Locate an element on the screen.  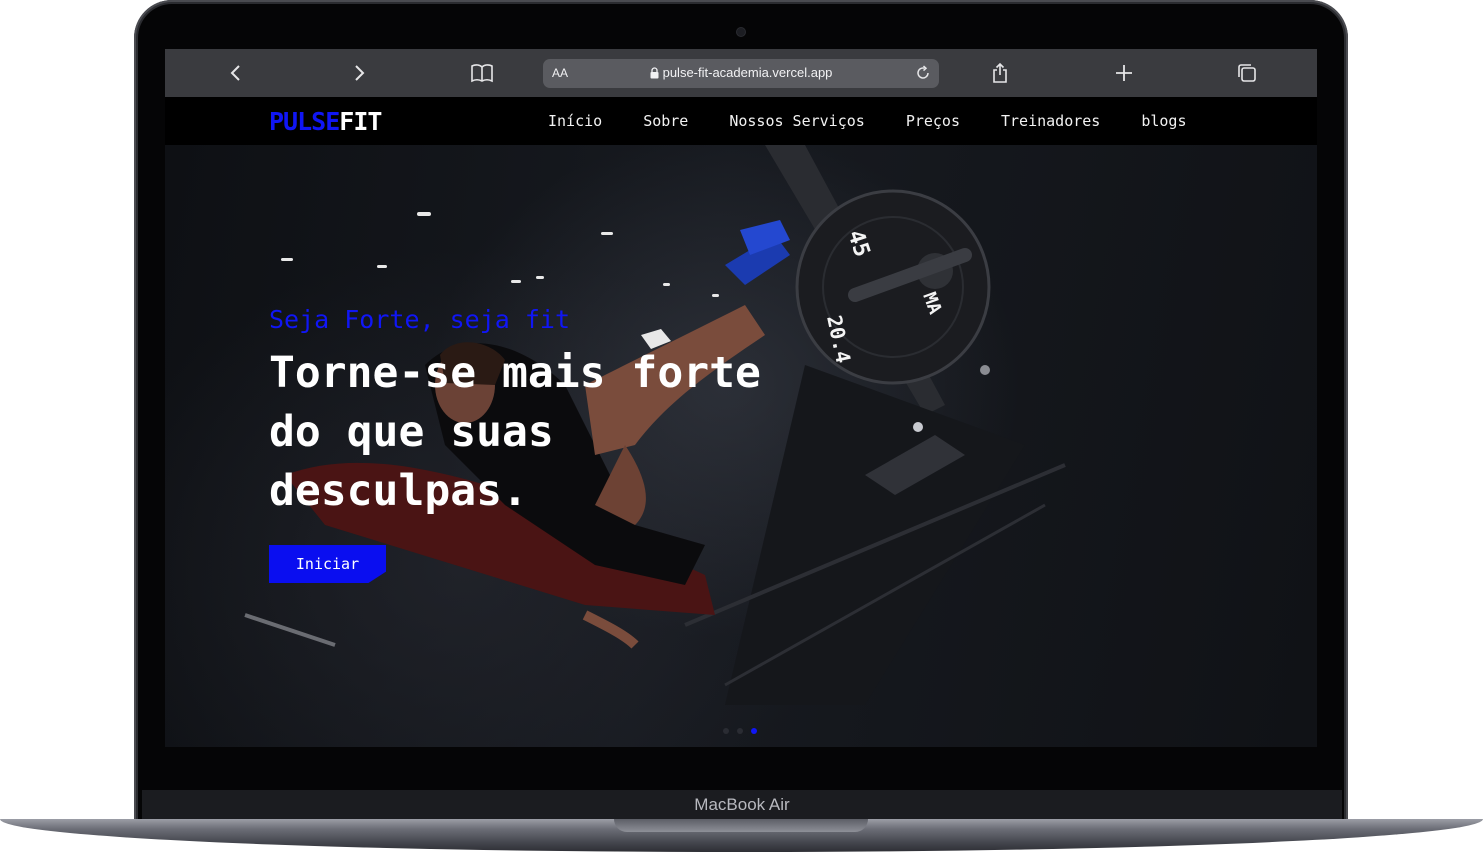
reload-icon is located at coordinates (923, 72).